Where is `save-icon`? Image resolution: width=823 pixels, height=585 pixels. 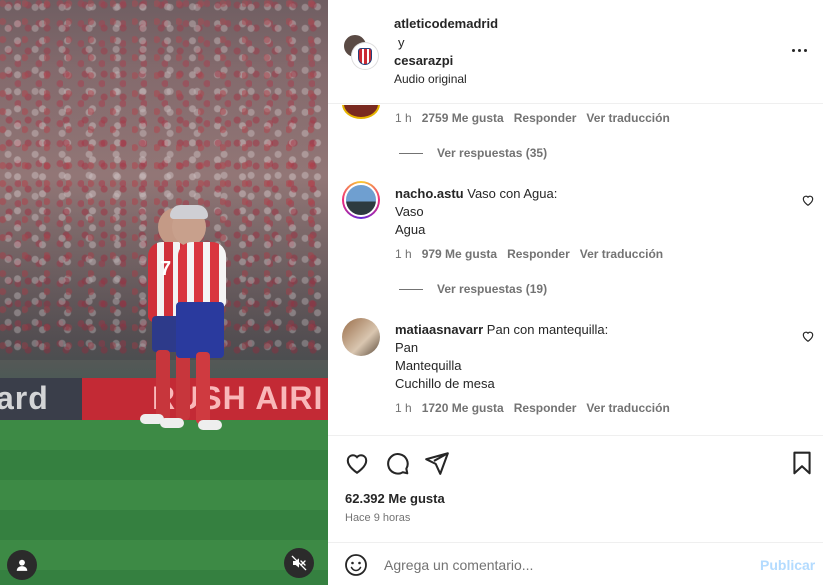
save-icon is located at coordinates (802, 463).